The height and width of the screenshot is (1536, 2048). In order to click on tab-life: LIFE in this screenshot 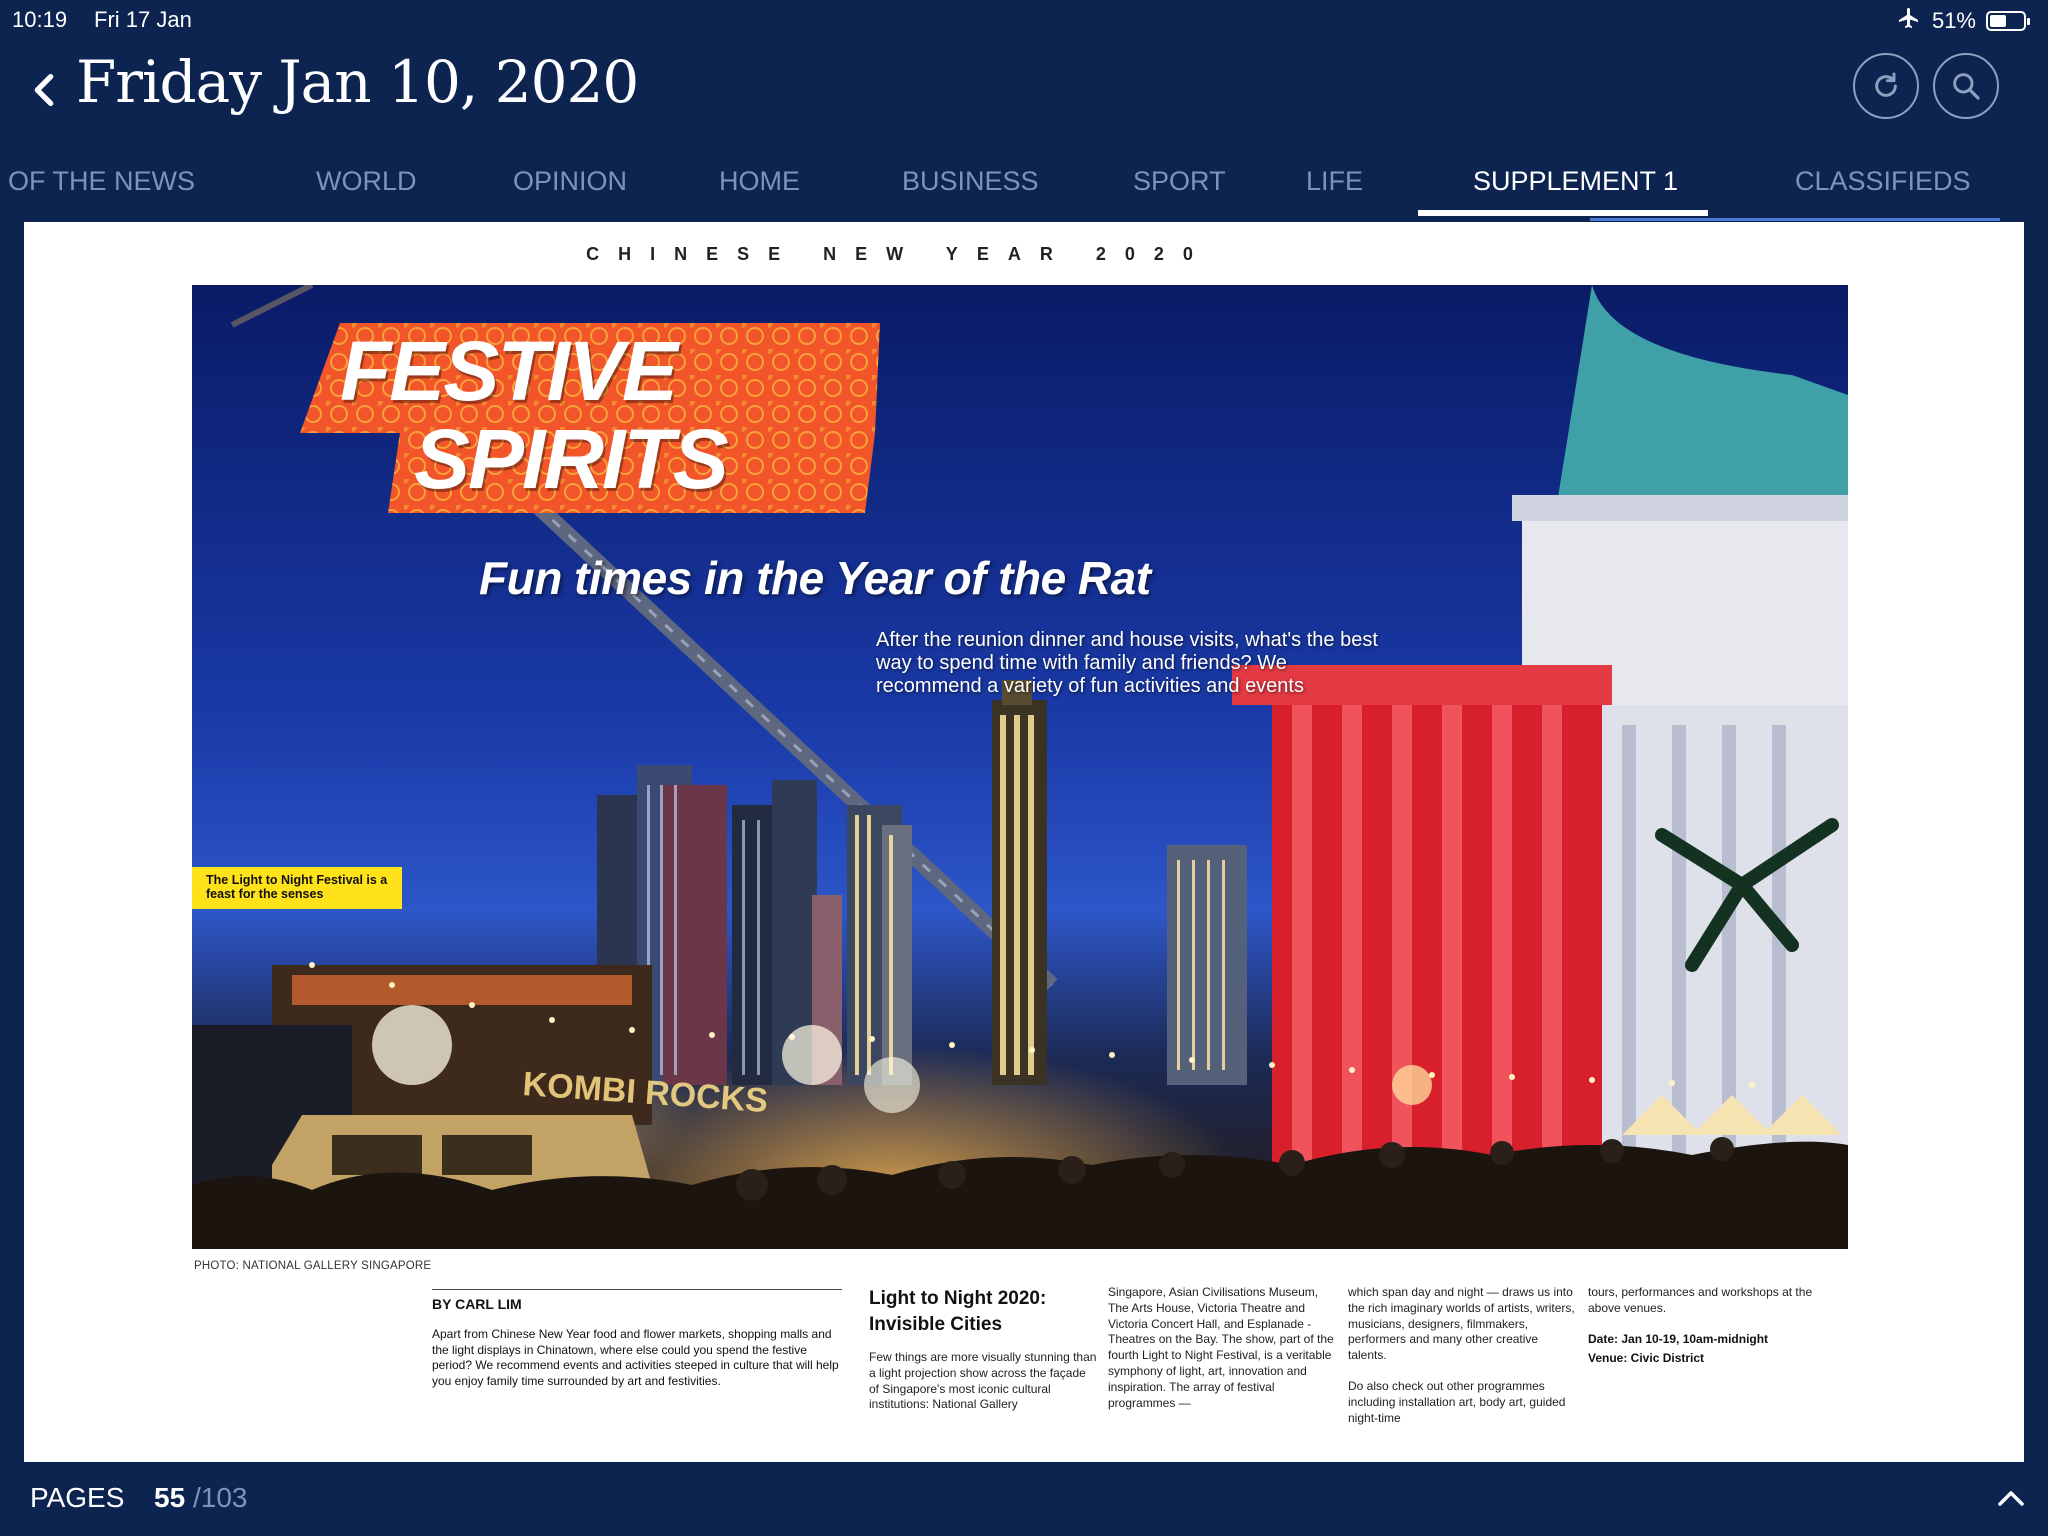, I will do `click(1334, 181)`.